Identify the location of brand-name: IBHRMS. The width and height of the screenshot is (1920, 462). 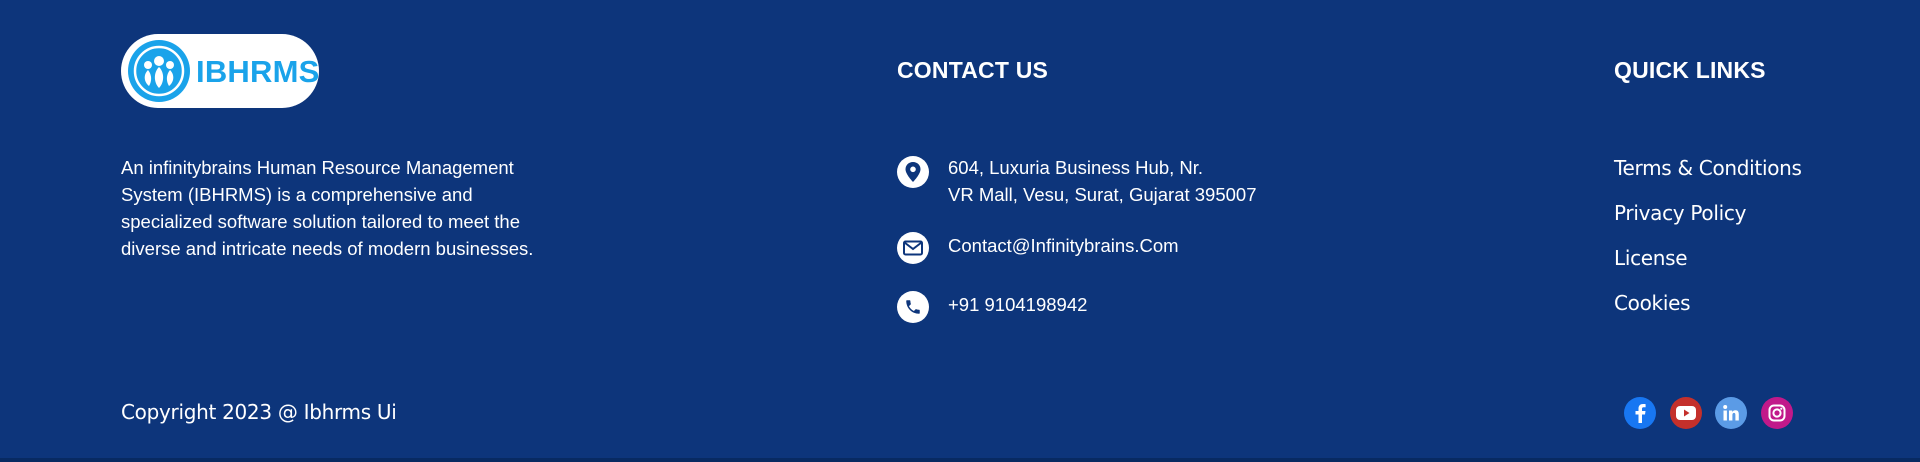
(258, 71).